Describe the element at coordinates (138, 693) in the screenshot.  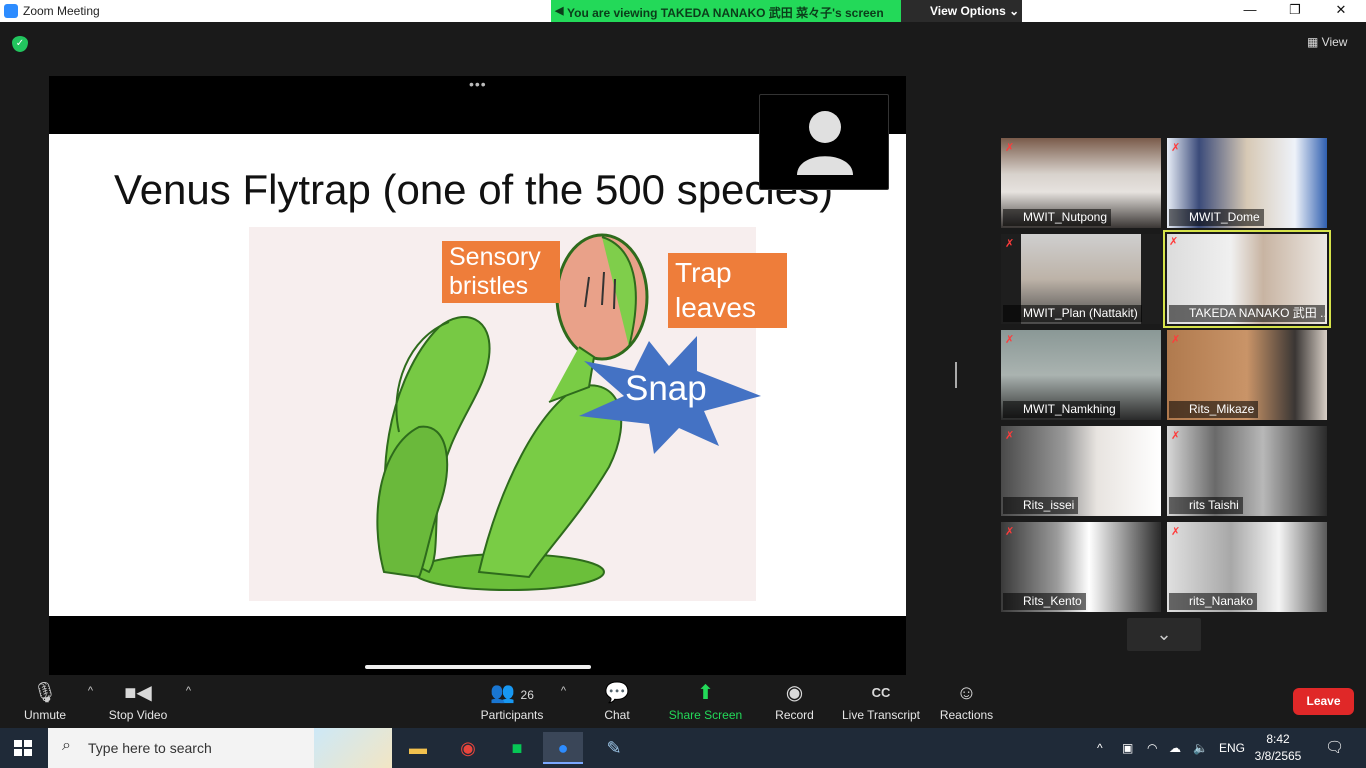
I see `video-camera-icon: ■◀` at that location.